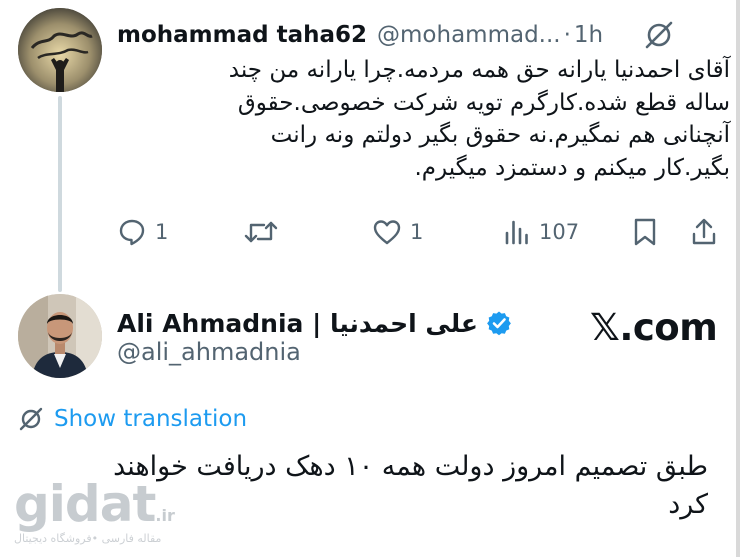 Image resolution: width=740 pixels, height=557 pixels. What do you see at coordinates (261, 232) in the screenshot?
I see `retweet-icon` at bounding box center [261, 232].